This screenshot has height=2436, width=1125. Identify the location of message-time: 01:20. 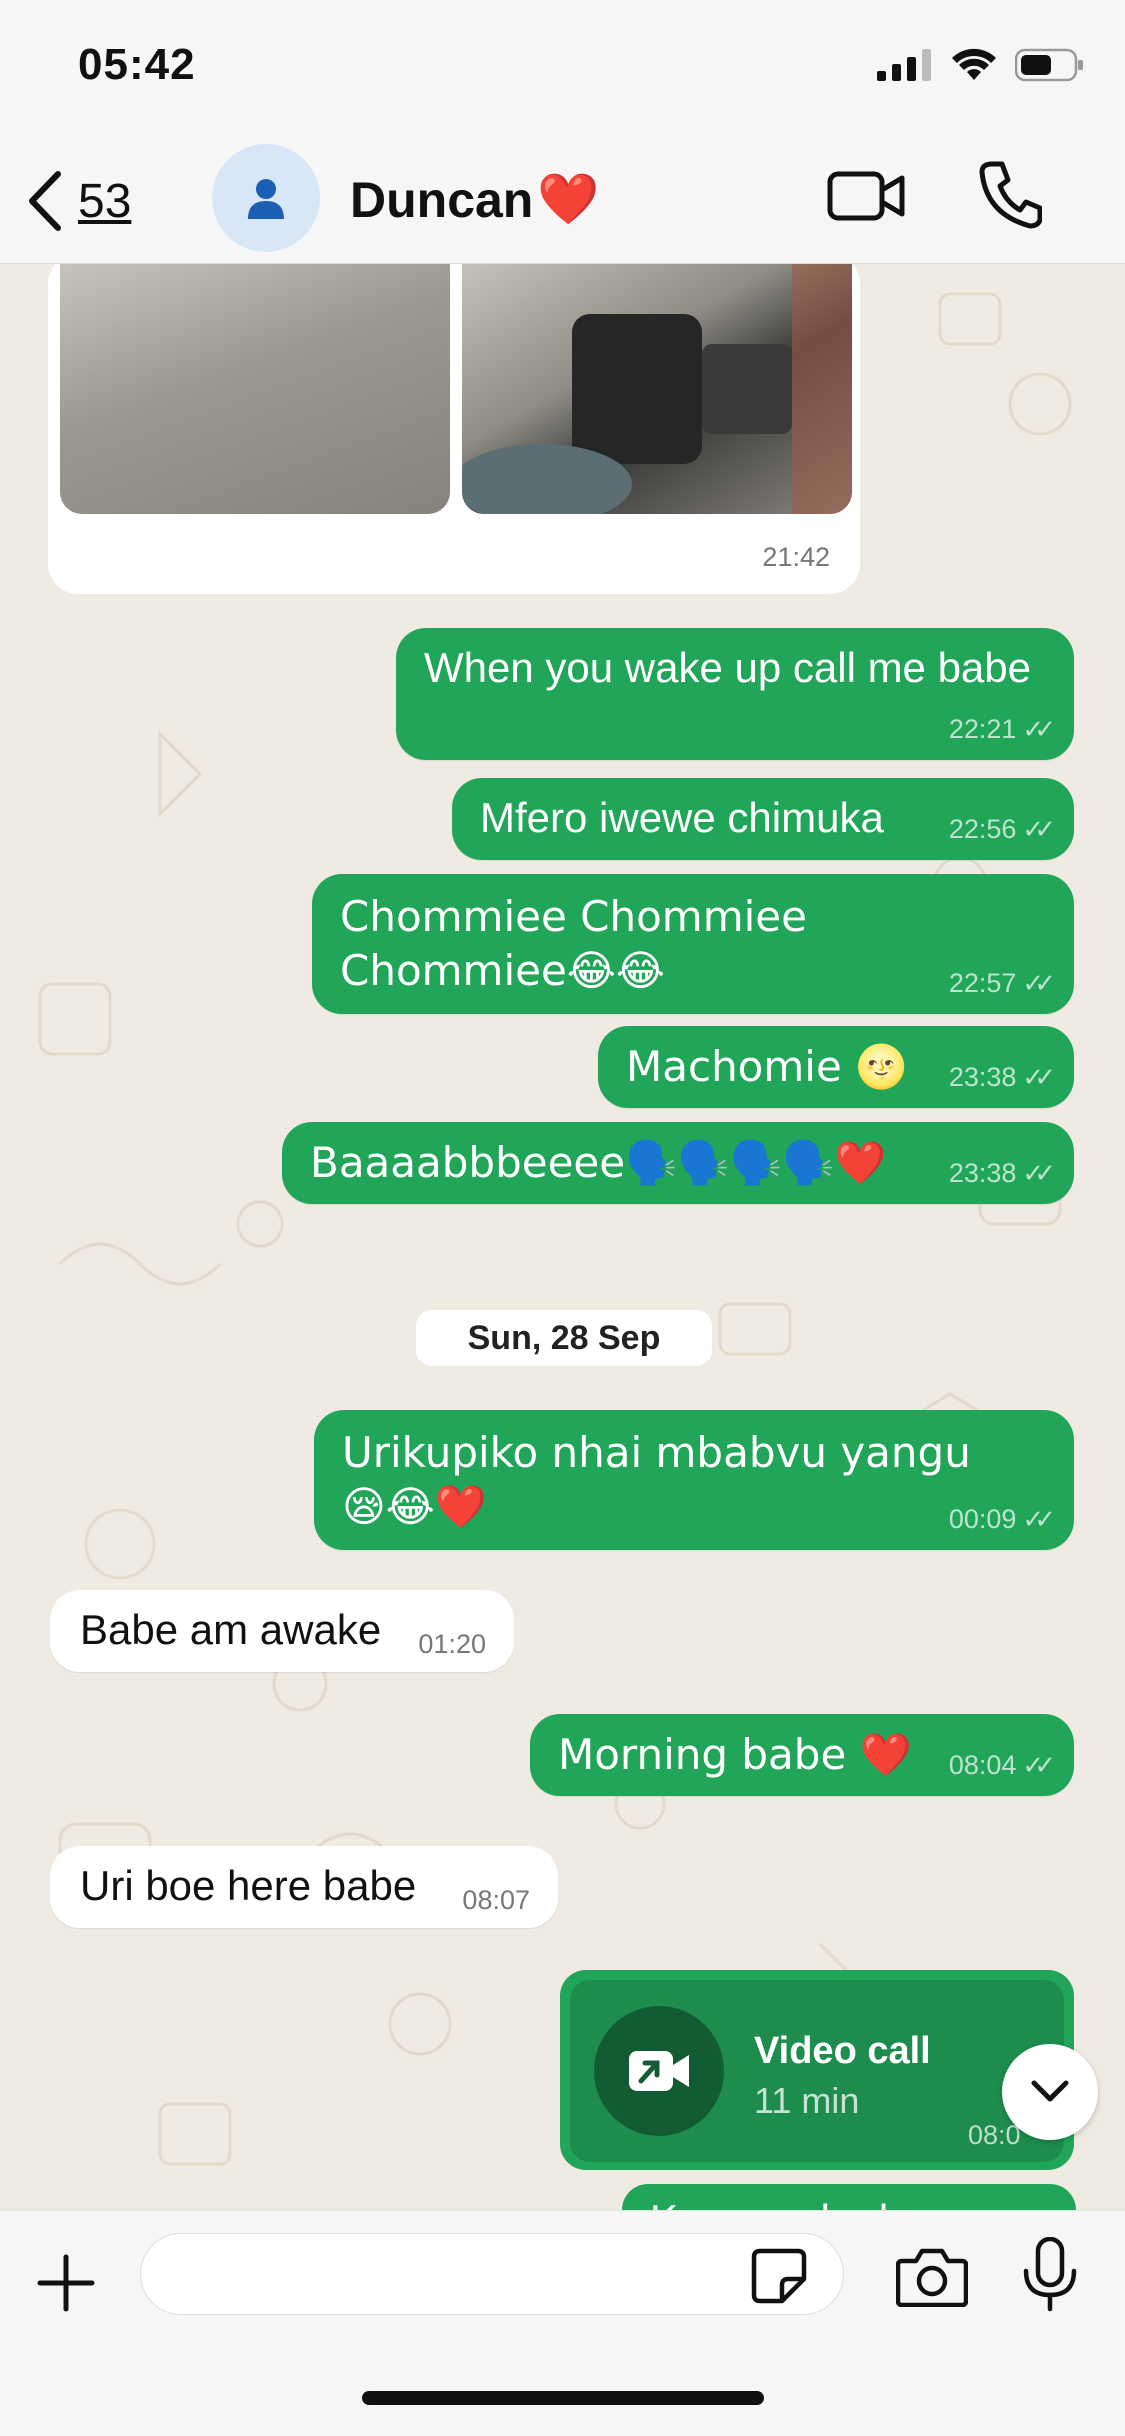
(452, 1644).